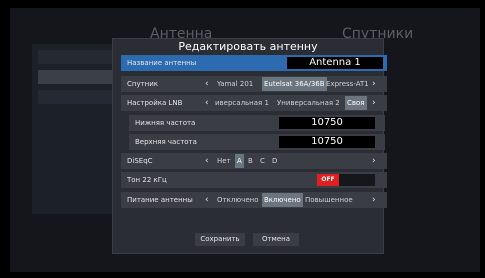  I want to click on low-frequency-label: Нижняя частота, so click(165, 123).